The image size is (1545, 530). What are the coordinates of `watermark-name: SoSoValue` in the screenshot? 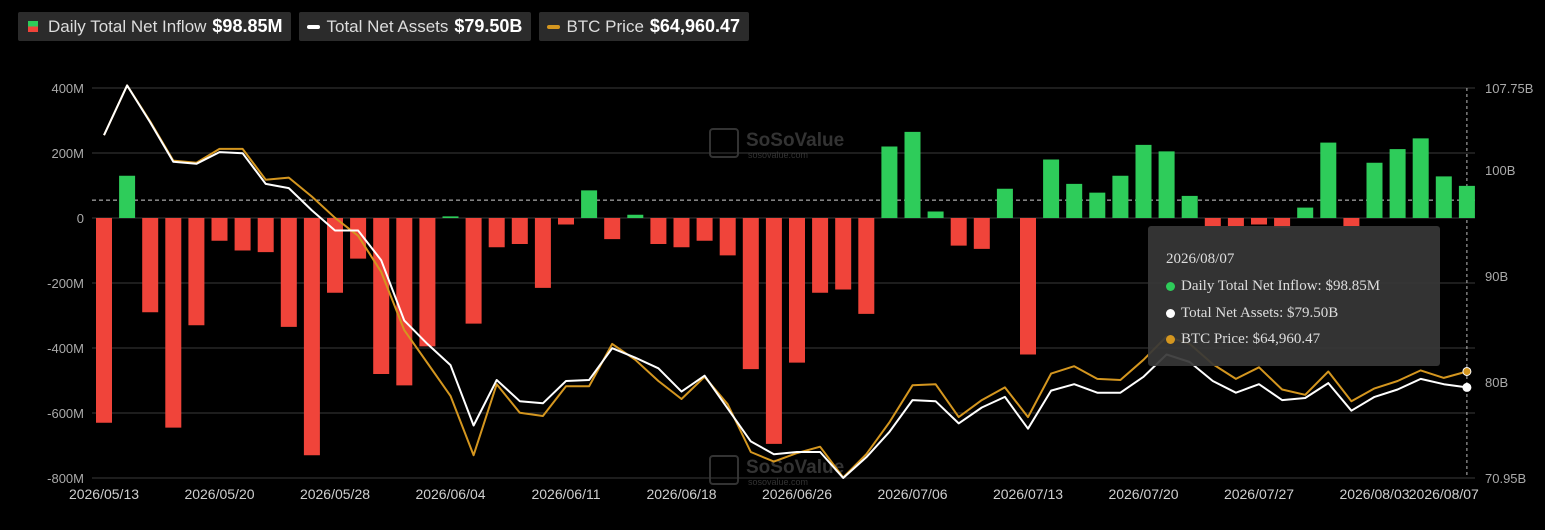 It's located at (795, 140).